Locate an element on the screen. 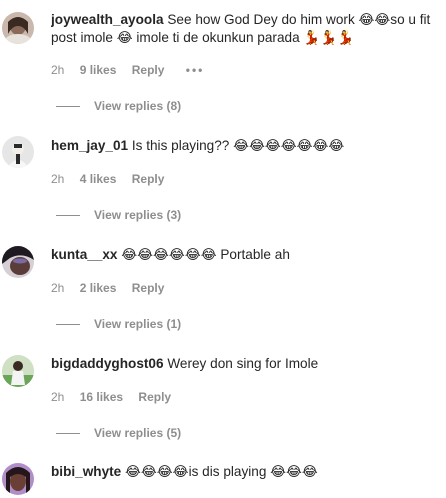 This screenshot has height=498, width=446. comment-text-line: bigdaddyghost06 Werey don sing for Imole is located at coordinates (247, 364).